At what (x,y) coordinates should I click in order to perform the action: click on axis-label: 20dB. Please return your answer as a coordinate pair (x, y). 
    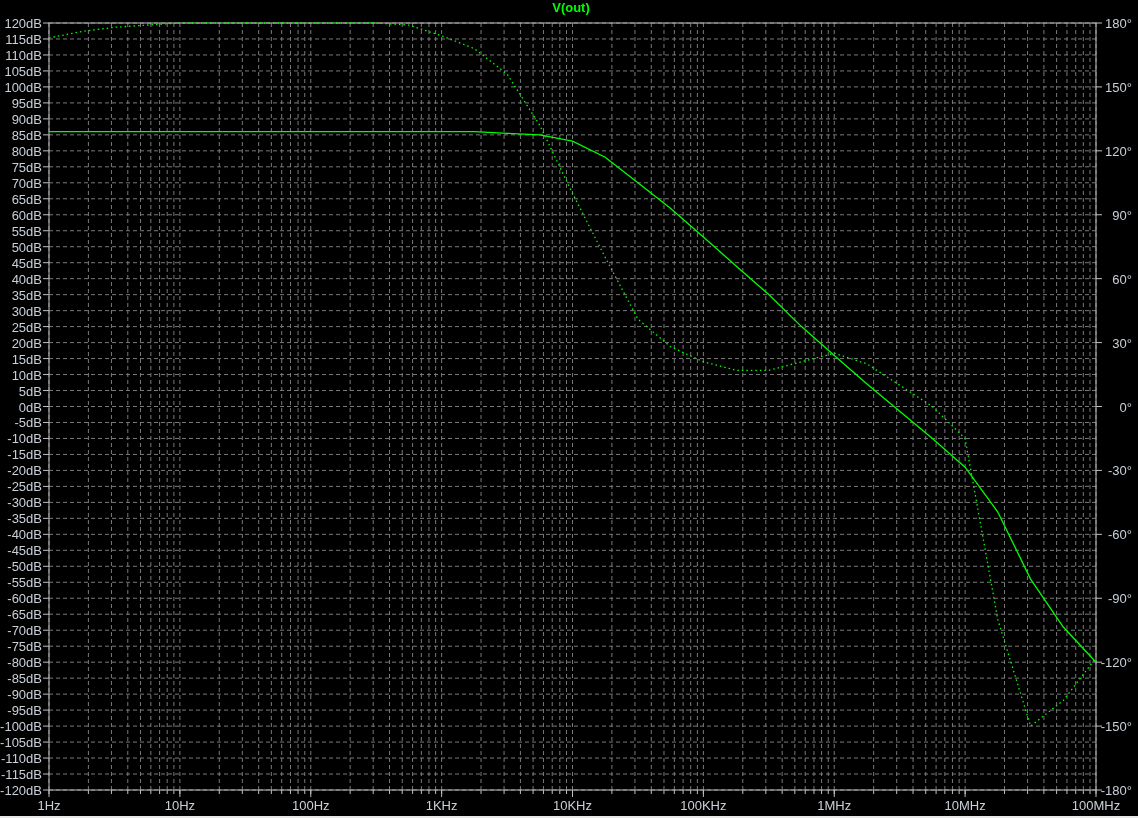
    Looking at the image, I should click on (26, 343).